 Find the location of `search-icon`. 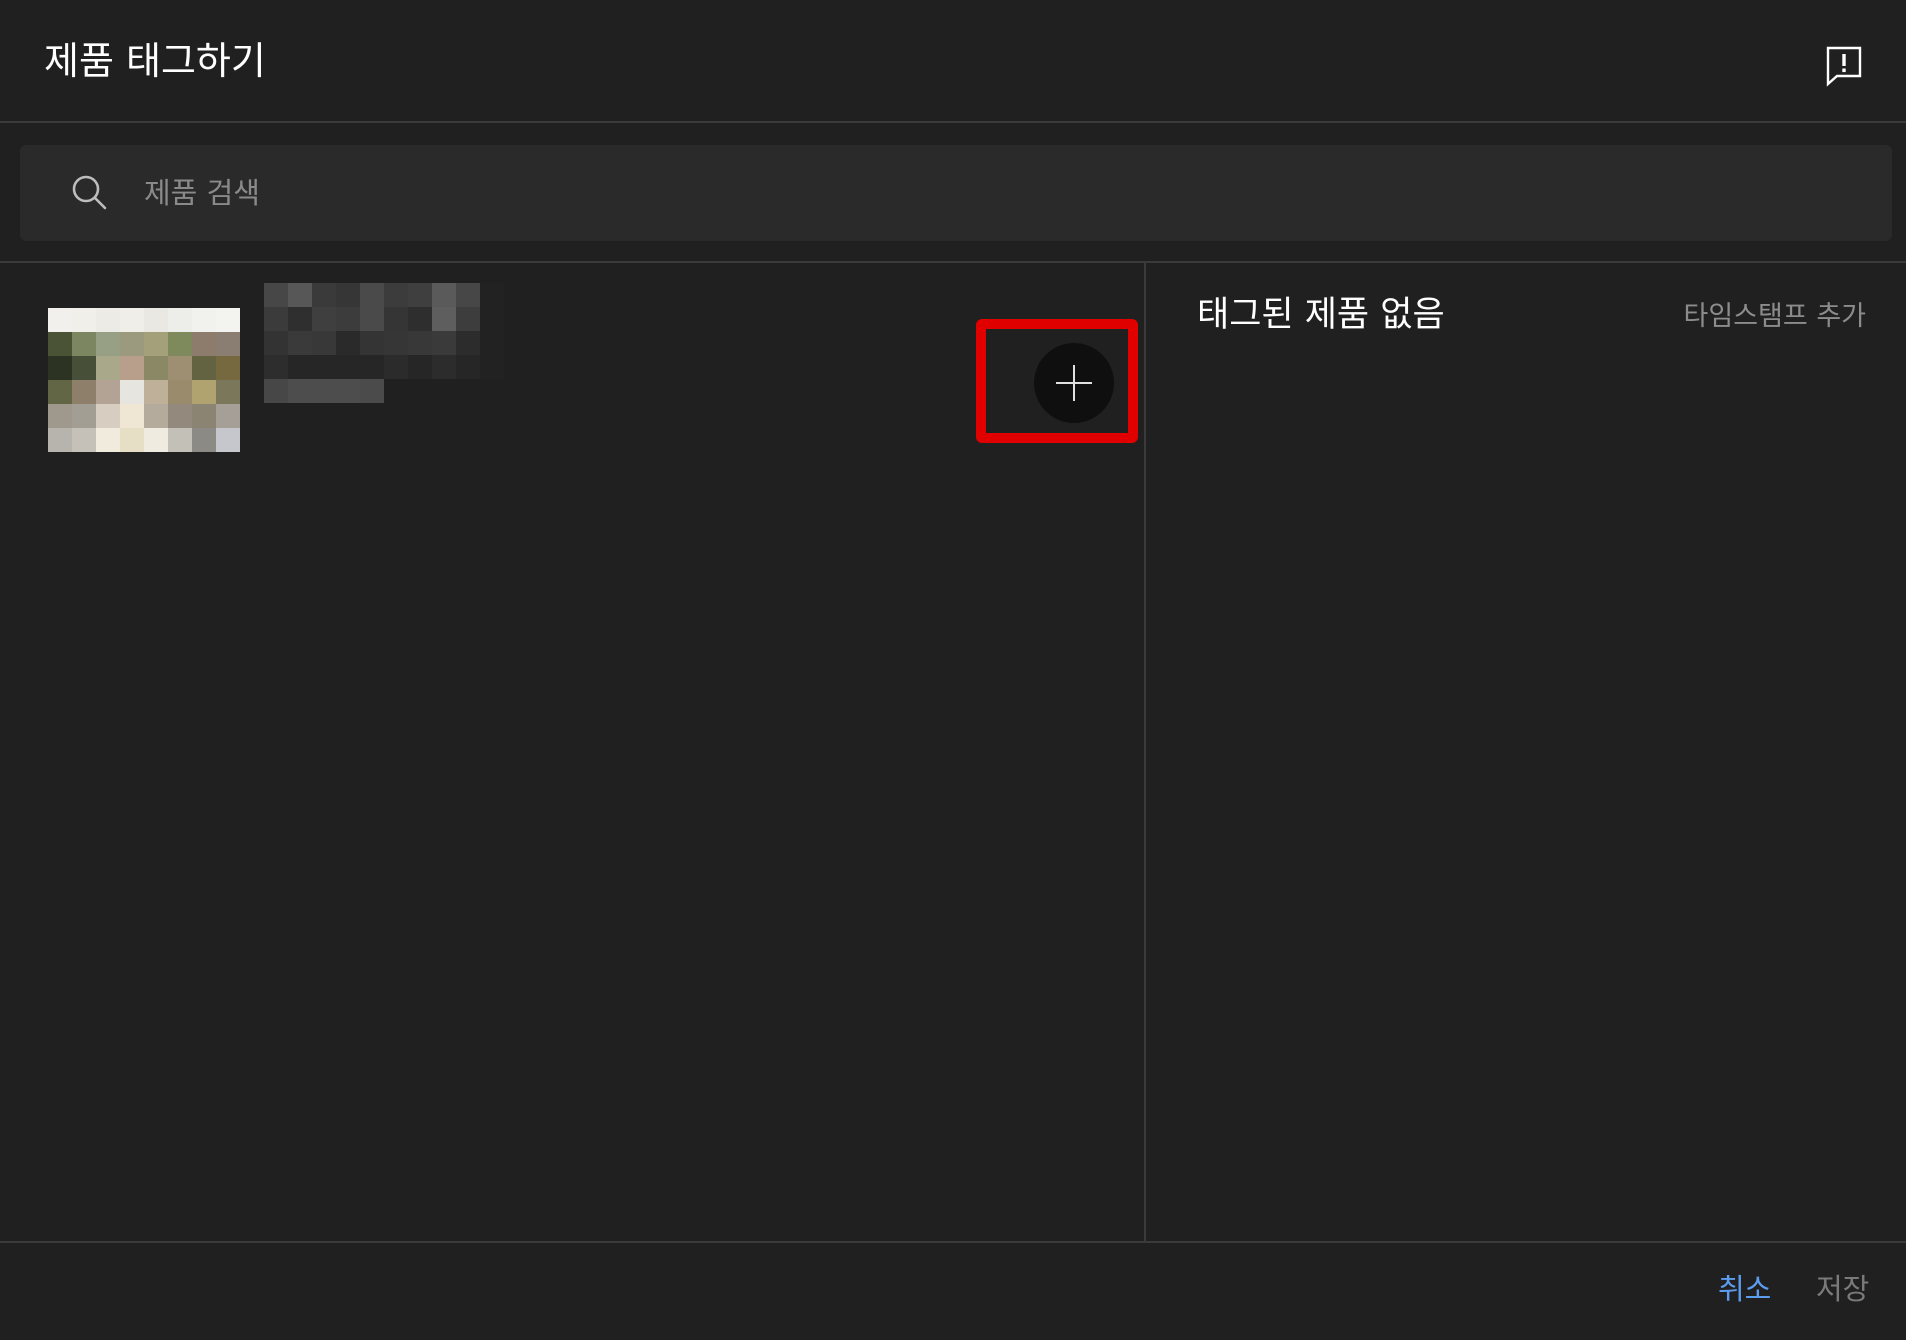

search-icon is located at coordinates (89, 192).